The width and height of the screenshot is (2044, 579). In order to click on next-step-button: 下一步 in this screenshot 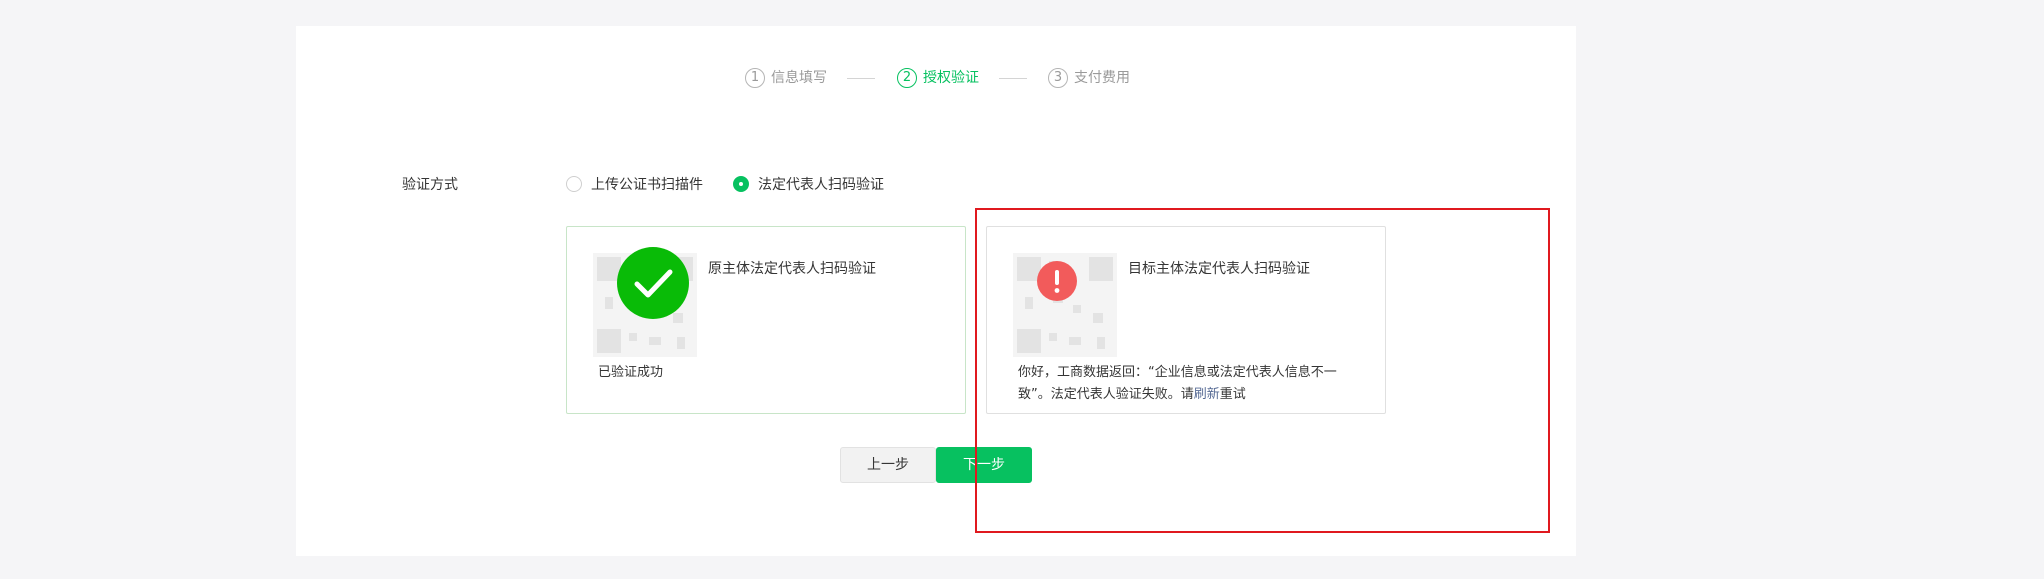, I will do `click(984, 465)`.